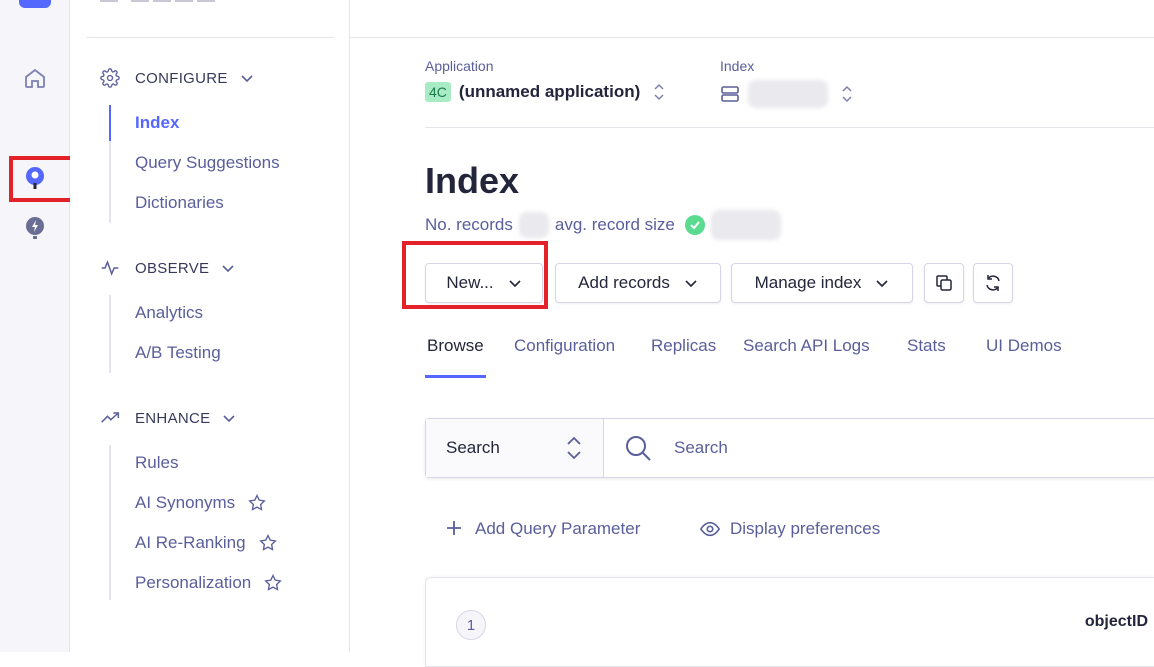  Describe the element at coordinates (805, 528) in the screenshot. I see `display-preferences-label: Display preferences` at that location.